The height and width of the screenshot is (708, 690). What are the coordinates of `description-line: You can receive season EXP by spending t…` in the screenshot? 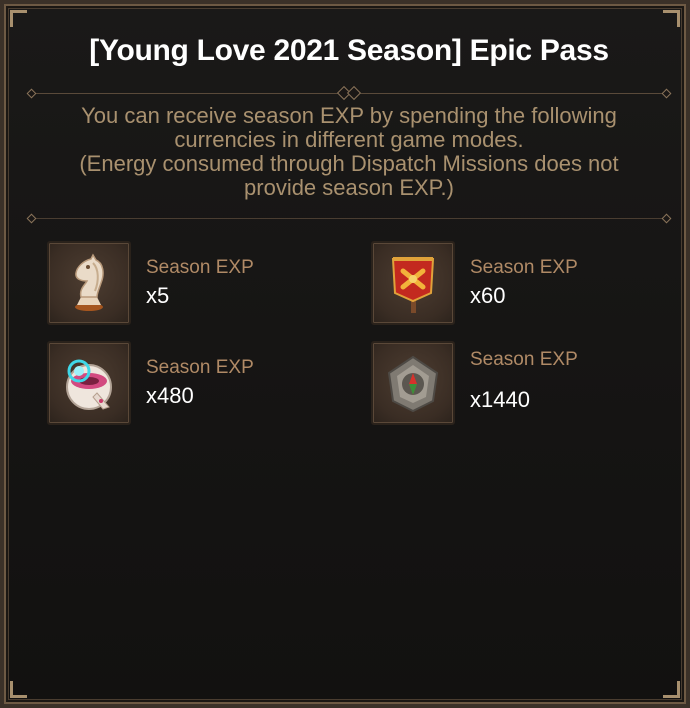 It's located at (349, 115).